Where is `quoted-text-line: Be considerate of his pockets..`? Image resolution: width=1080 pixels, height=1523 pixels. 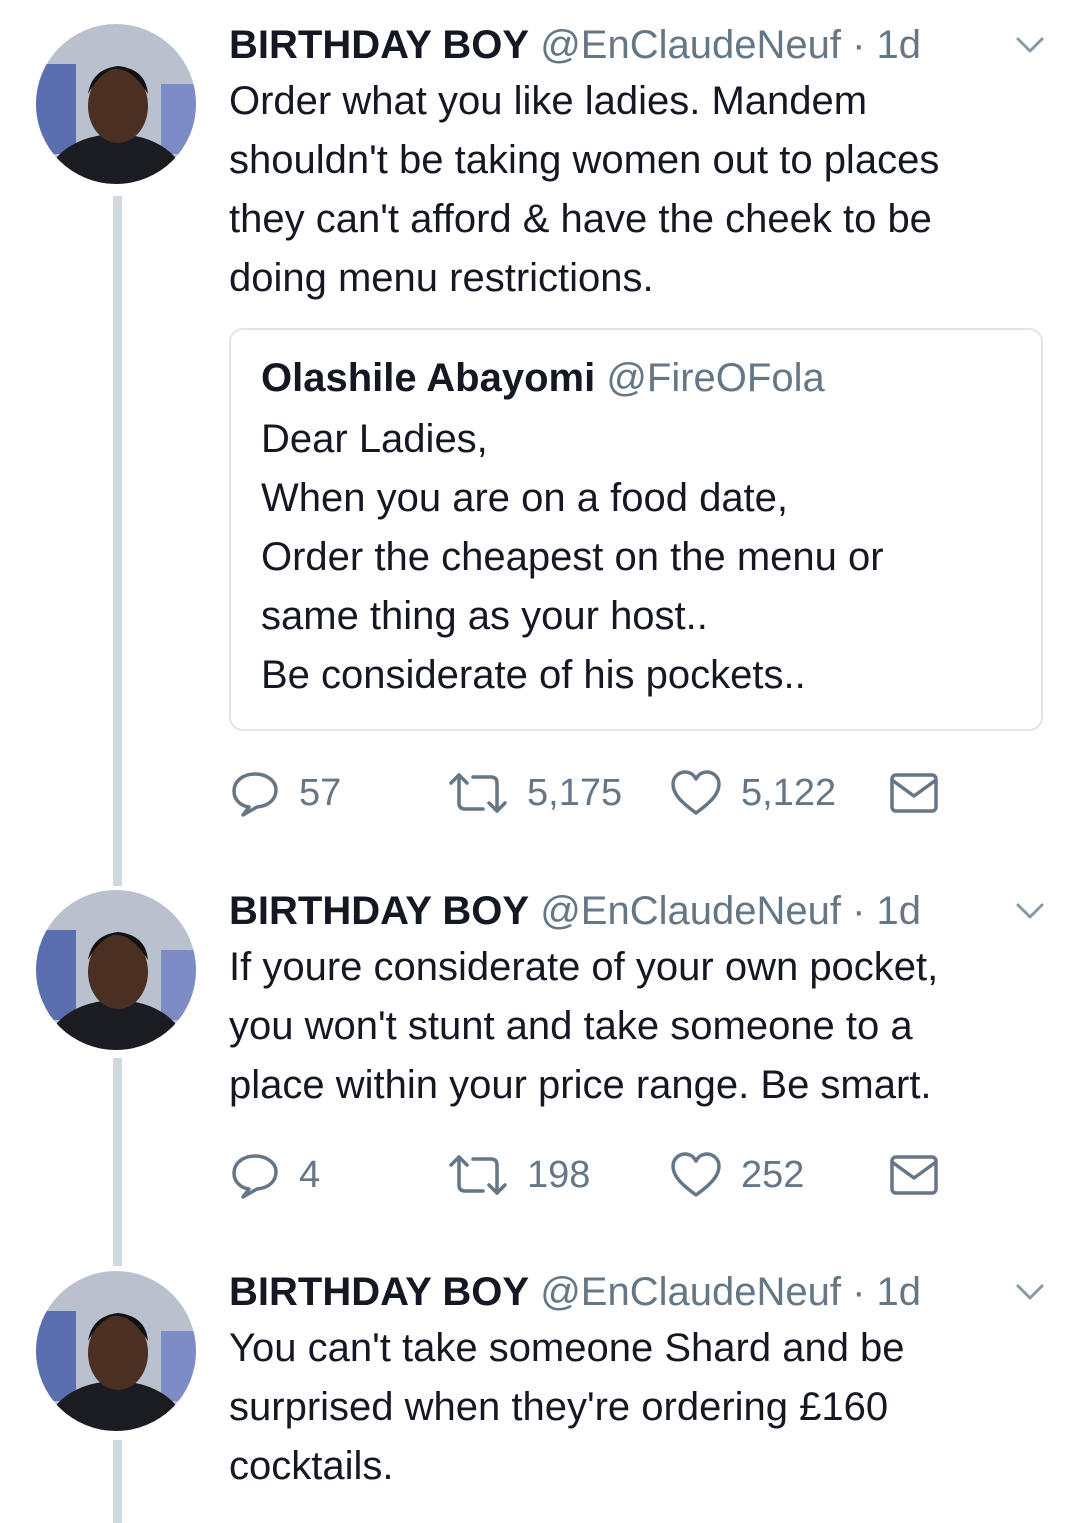 quoted-text-line: Be considerate of his pockets.. is located at coordinates (533, 675).